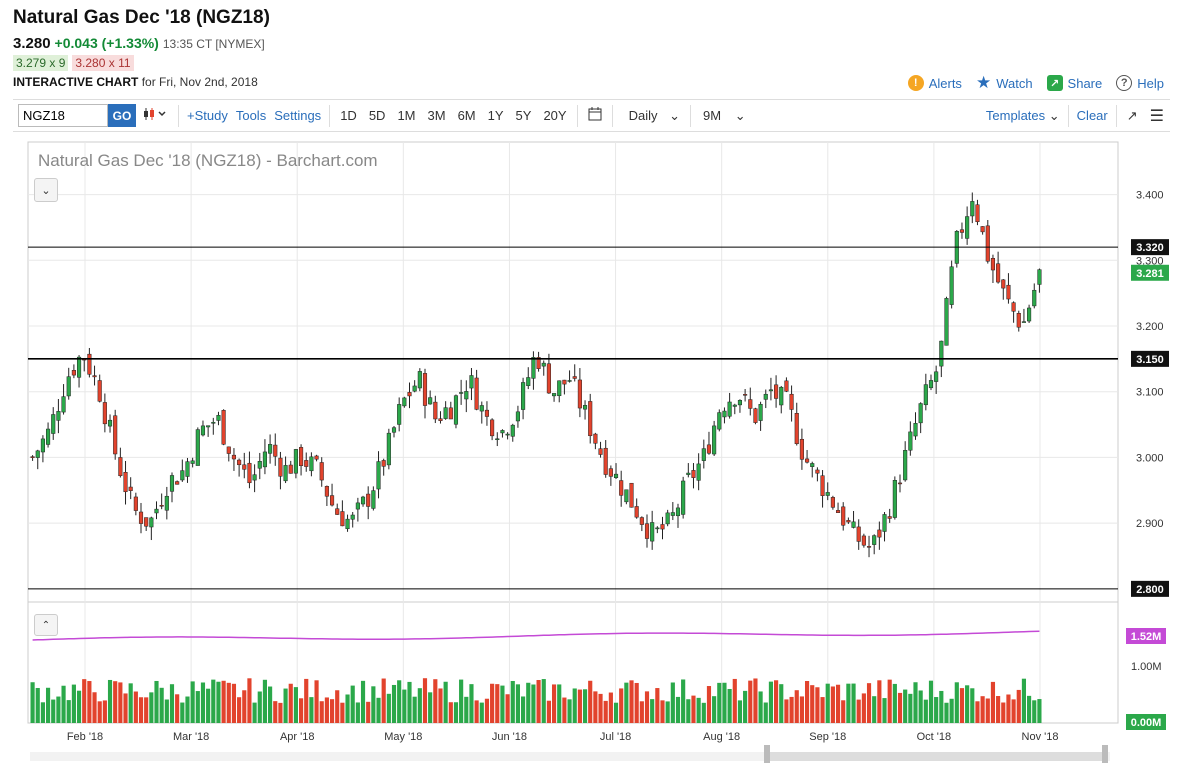 The width and height of the screenshot is (1184, 783). What do you see at coordinates (1004, 83) in the screenshot?
I see `watch-button: ★ Watch` at bounding box center [1004, 83].